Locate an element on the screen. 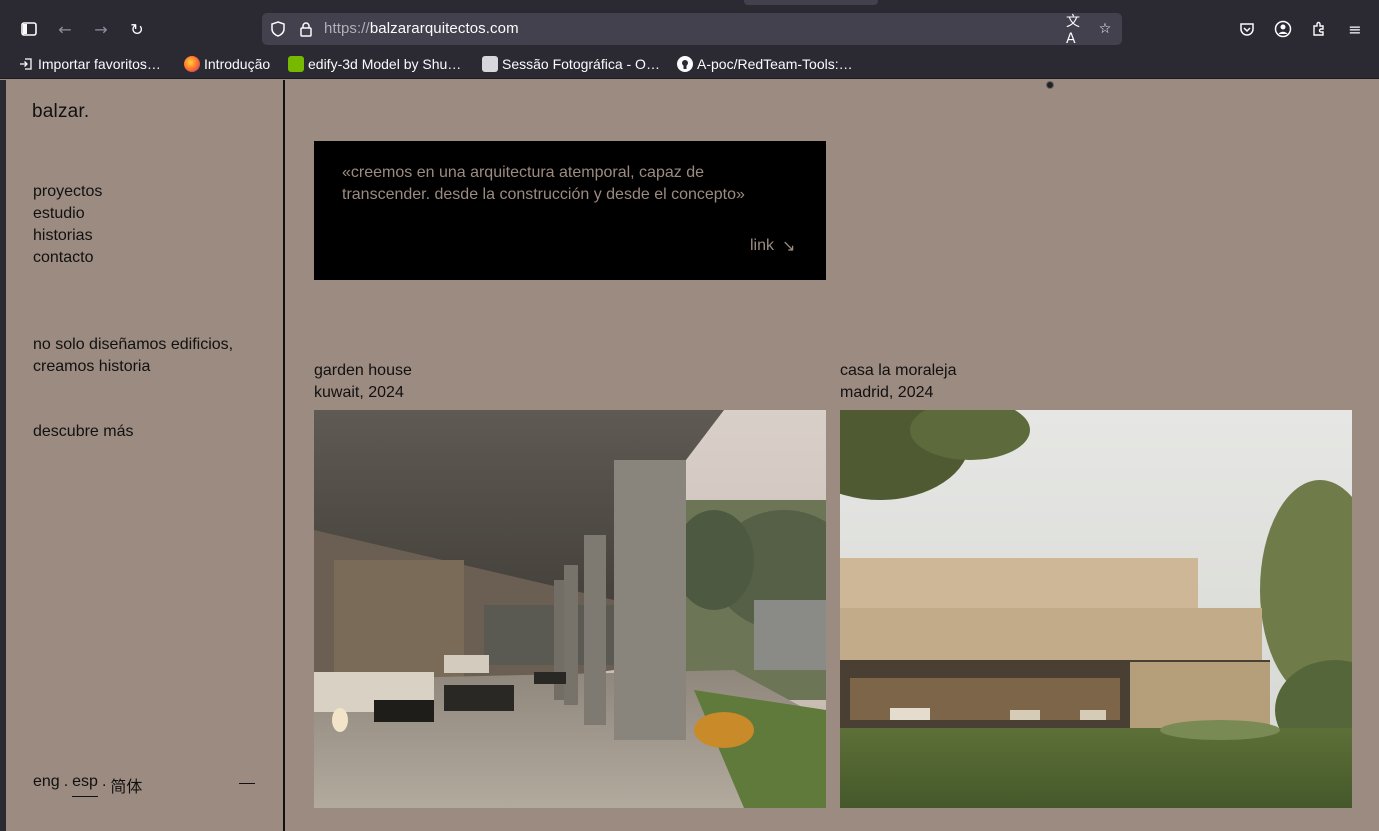 The image size is (1379, 831). extensions-icon is located at coordinates (1319, 29).